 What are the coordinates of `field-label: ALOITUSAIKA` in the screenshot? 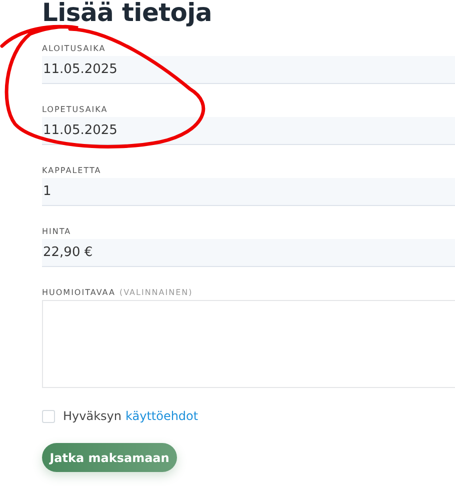 It's located at (74, 48).